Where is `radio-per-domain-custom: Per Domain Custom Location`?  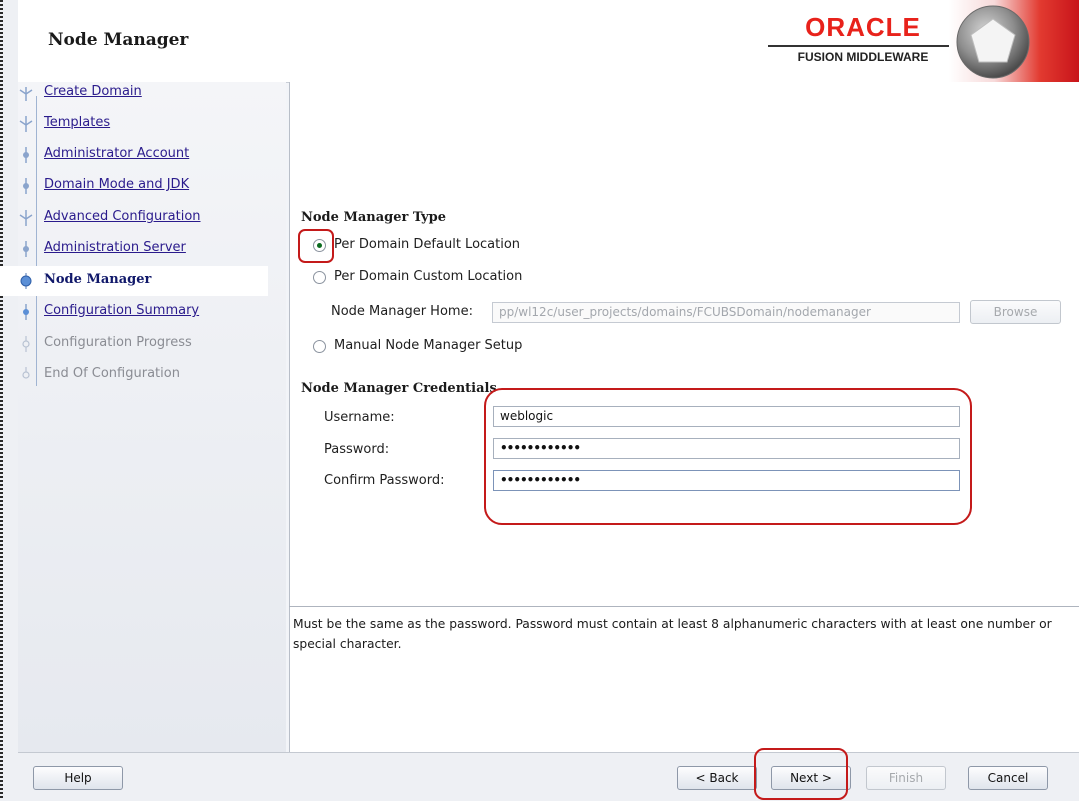
radio-per-domain-custom: Per Domain Custom Location is located at coordinates (443, 279).